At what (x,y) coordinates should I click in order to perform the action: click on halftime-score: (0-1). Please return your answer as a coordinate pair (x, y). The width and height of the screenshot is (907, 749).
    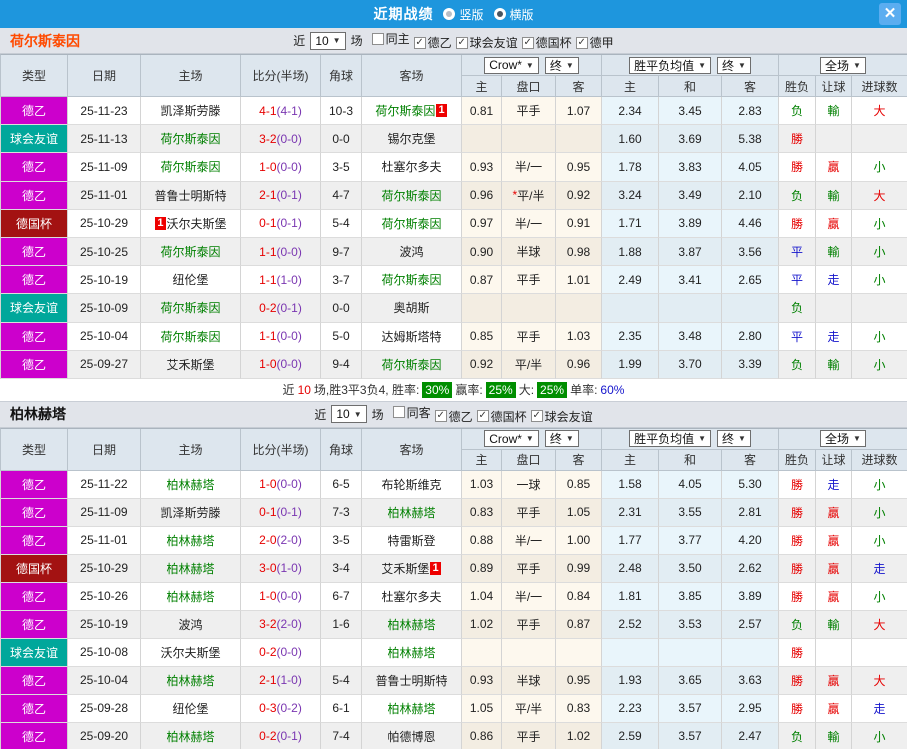
    Looking at the image, I should click on (289, 512).